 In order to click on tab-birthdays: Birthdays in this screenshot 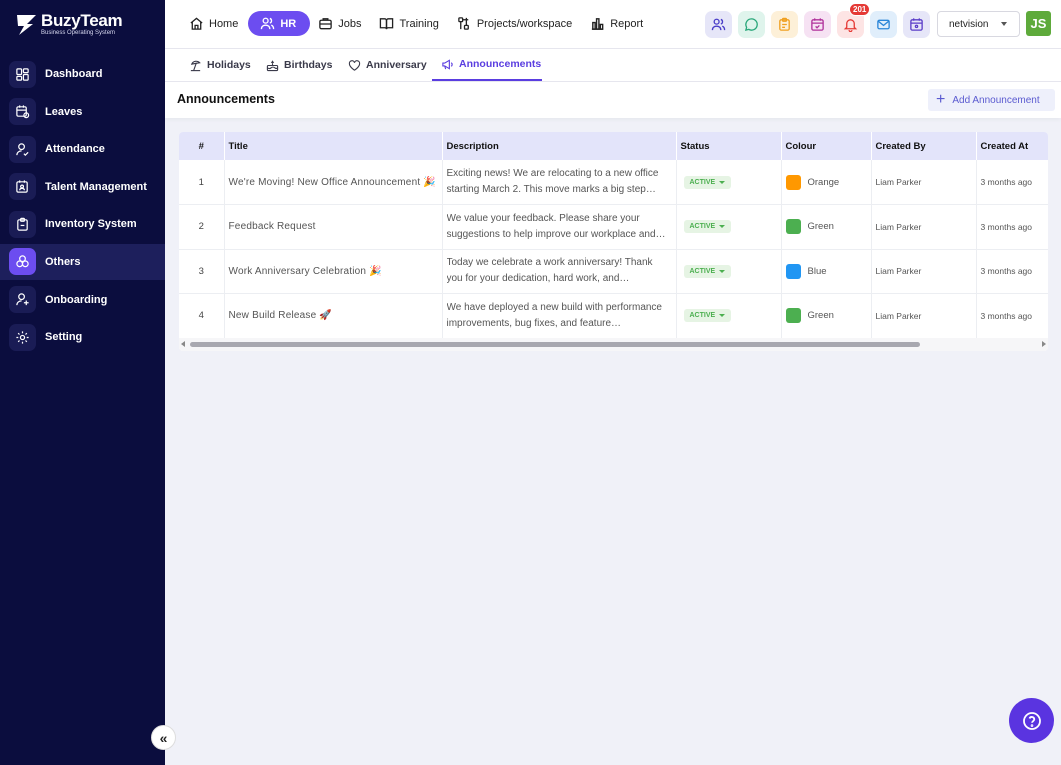, I will do `click(299, 65)`.